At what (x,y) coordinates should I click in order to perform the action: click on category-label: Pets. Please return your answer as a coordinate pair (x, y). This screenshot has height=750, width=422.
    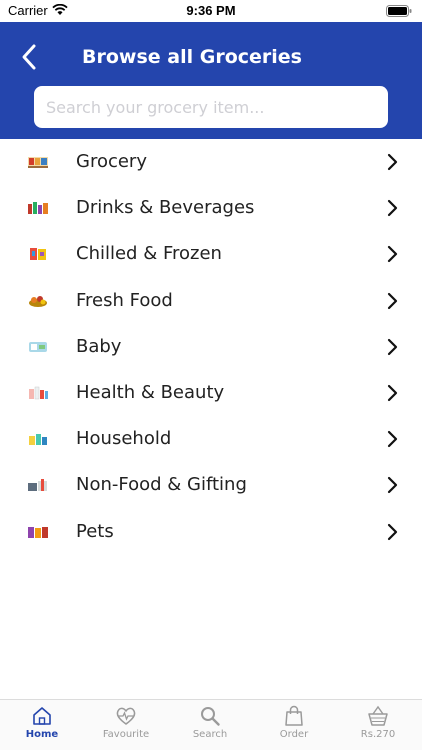
    Looking at the image, I should click on (95, 531).